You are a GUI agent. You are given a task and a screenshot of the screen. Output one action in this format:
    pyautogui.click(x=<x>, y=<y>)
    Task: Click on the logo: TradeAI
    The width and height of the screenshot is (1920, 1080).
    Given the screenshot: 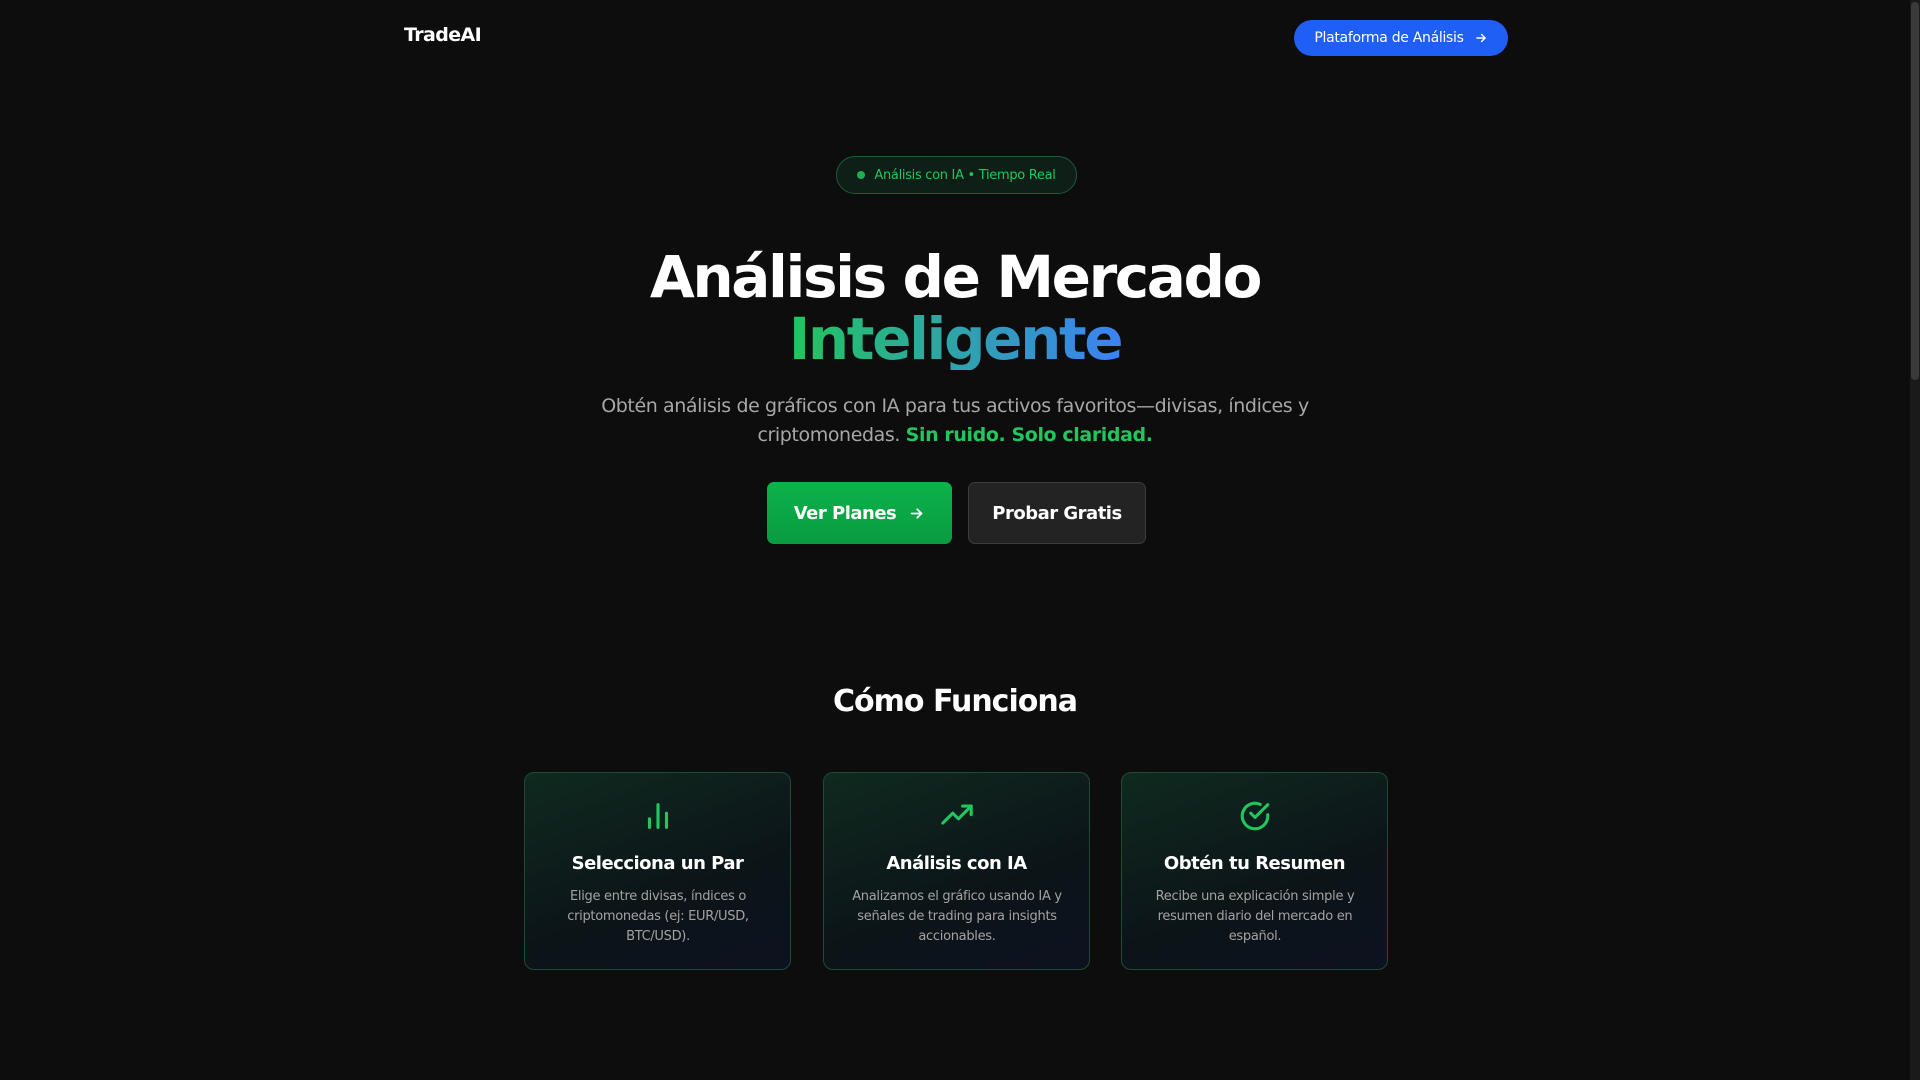 What is the action you would take?
    pyautogui.click(x=443, y=35)
    